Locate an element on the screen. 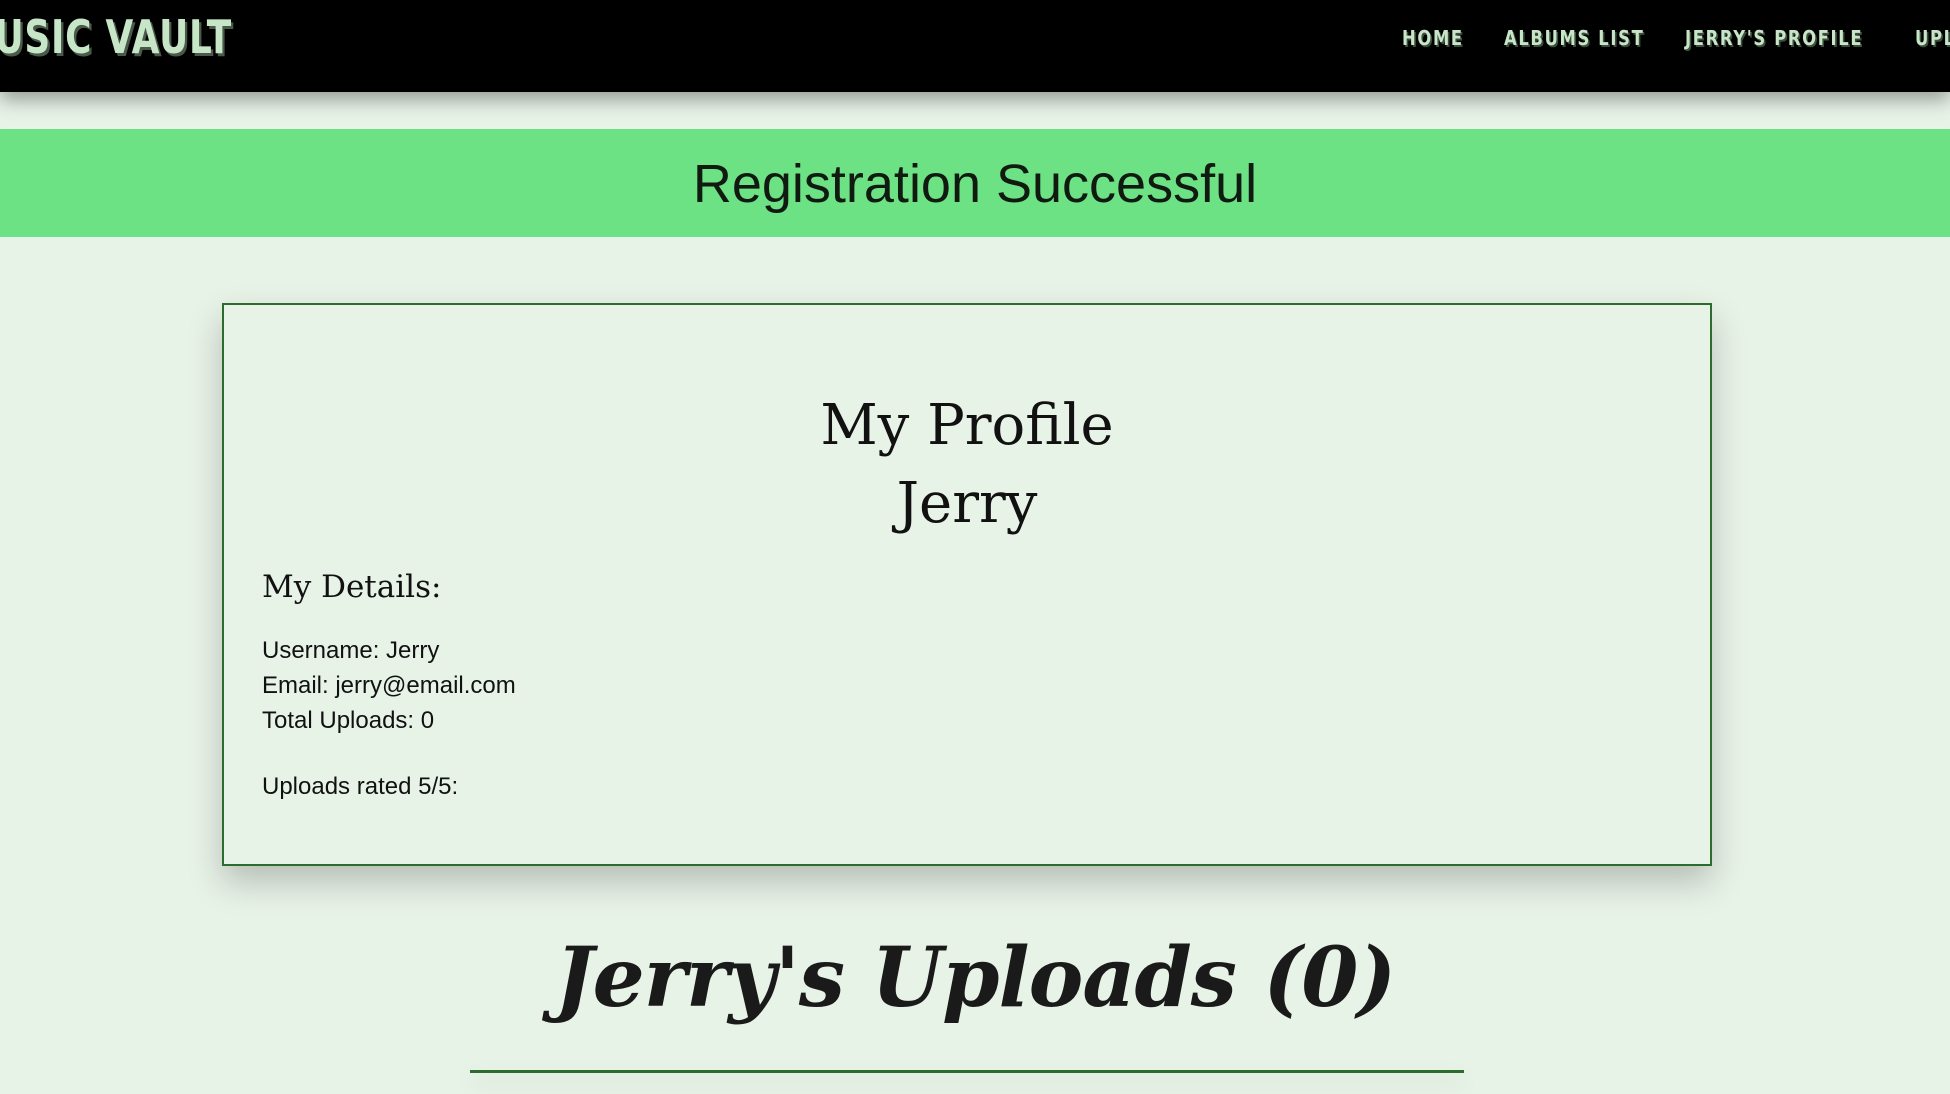 Image resolution: width=1950 pixels, height=1094 pixels. success-message: Registration Successful is located at coordinates (975, 184).